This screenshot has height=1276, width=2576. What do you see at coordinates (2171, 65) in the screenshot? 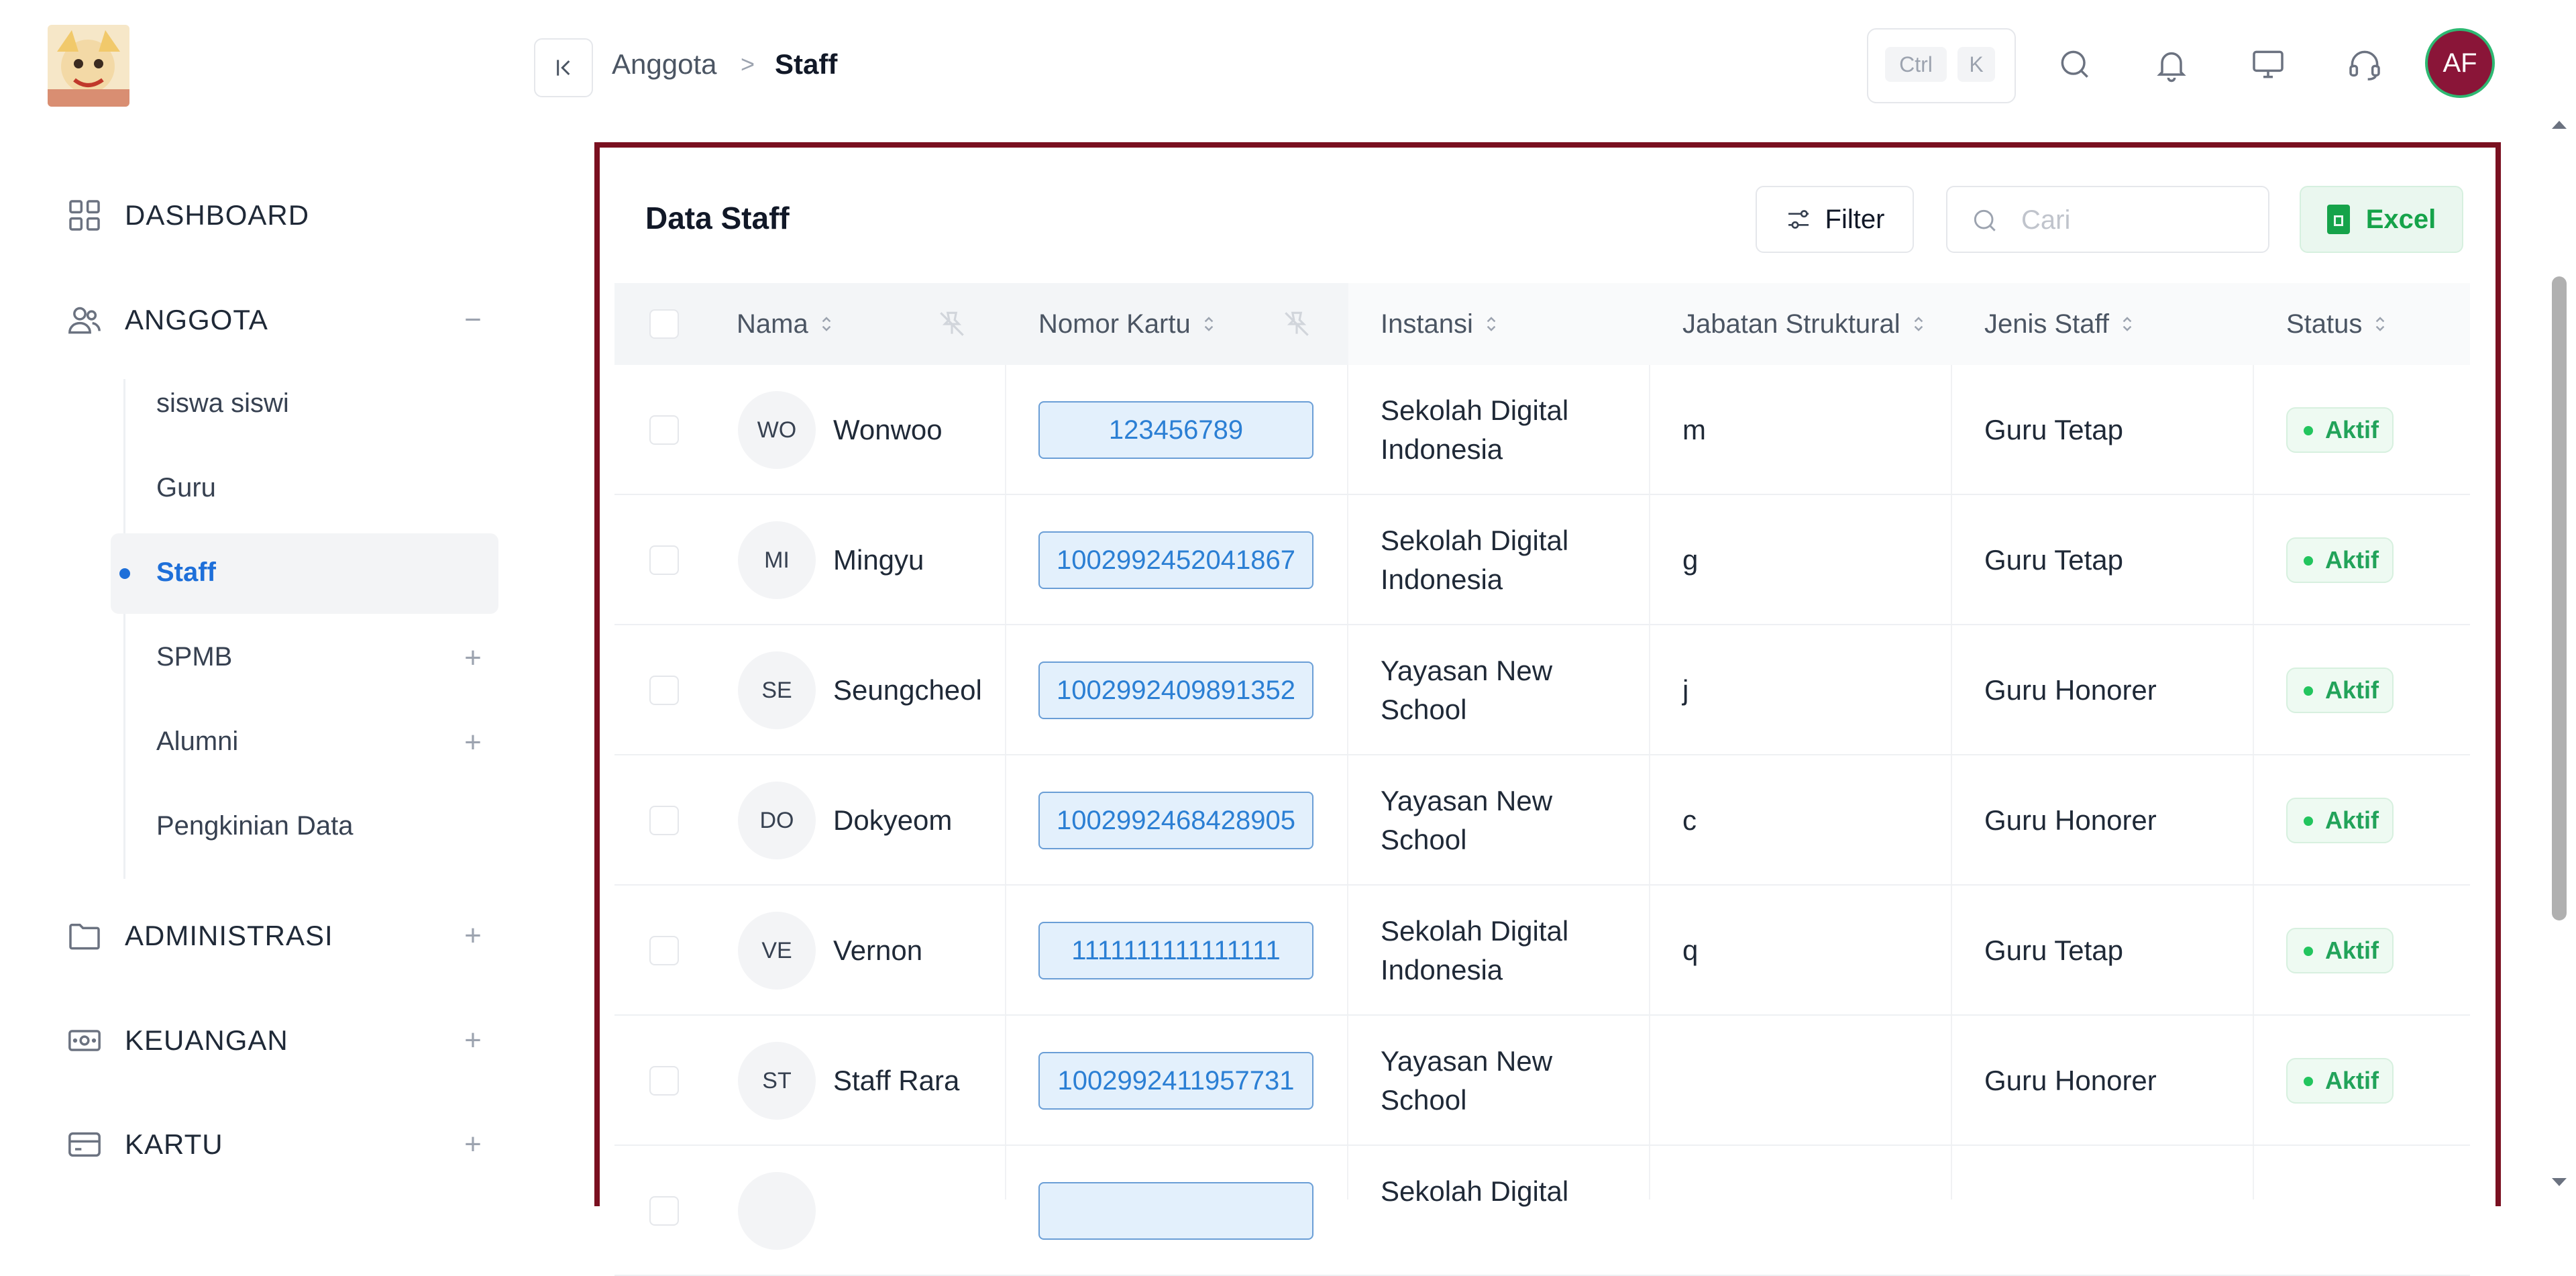
I see `bell-icon` at bounding box center [2171, 65].